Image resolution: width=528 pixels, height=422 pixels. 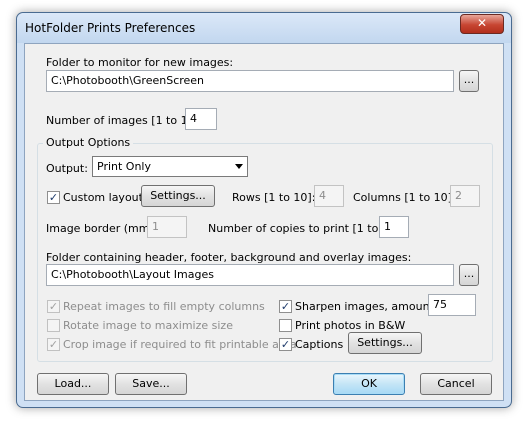 I want to click on custom-layout-checkbox: ✓, so click(x=53, y=197).